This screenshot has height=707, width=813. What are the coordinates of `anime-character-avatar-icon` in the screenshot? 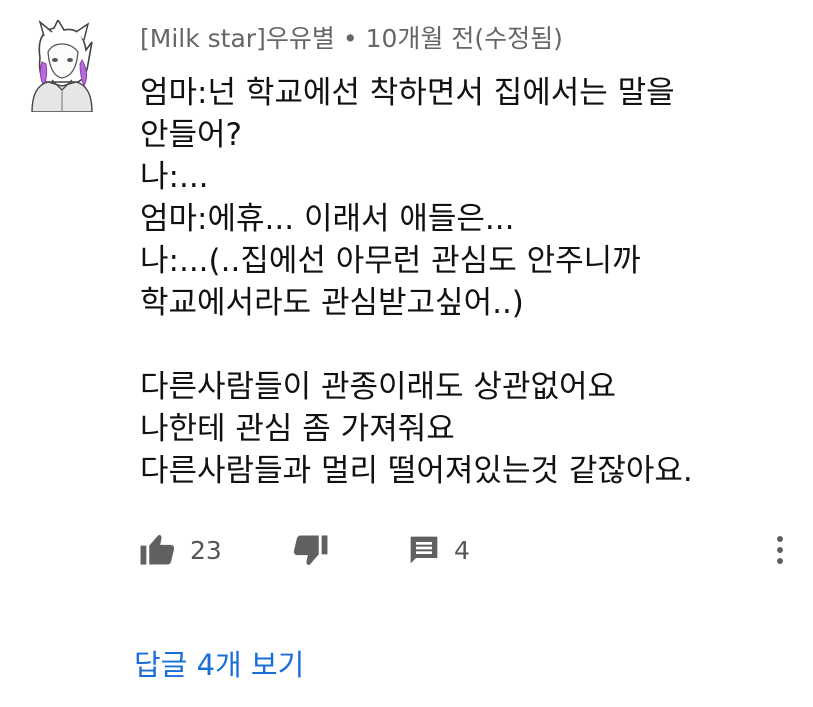 It's located at (62, 65).